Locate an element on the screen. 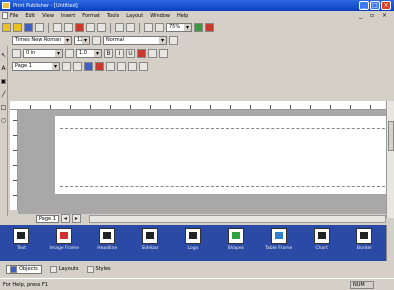 The width and height of the screenshot is (394, 290). open-icon is located at coordinates (17, 27).